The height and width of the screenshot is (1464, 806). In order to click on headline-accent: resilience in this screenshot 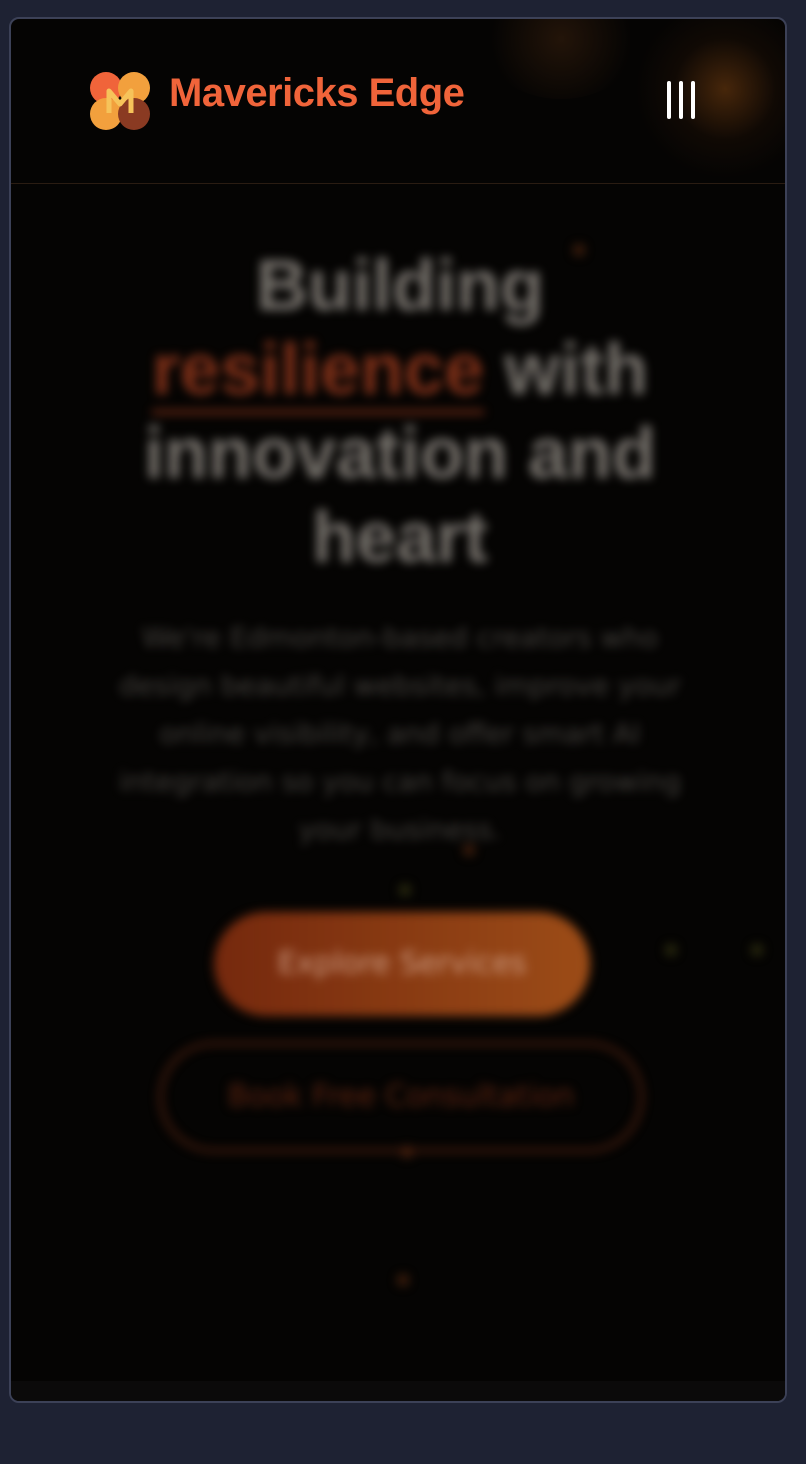, I will do `click(318, 370)`.